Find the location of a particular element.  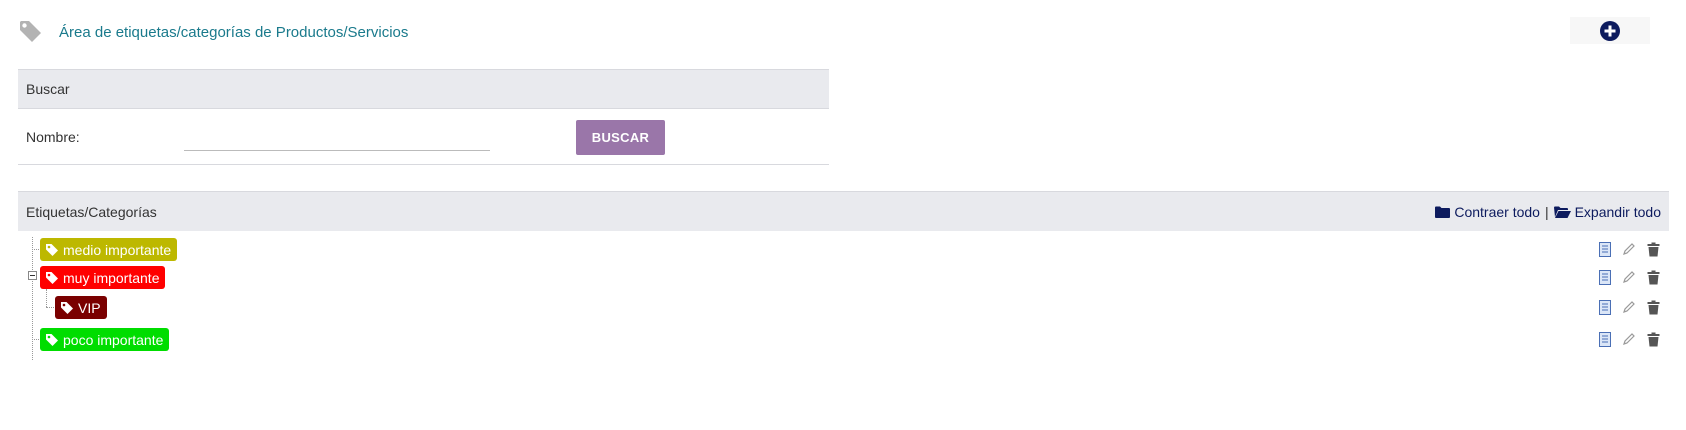

search-button: BUSCAR is located at coordinates (620, 137).